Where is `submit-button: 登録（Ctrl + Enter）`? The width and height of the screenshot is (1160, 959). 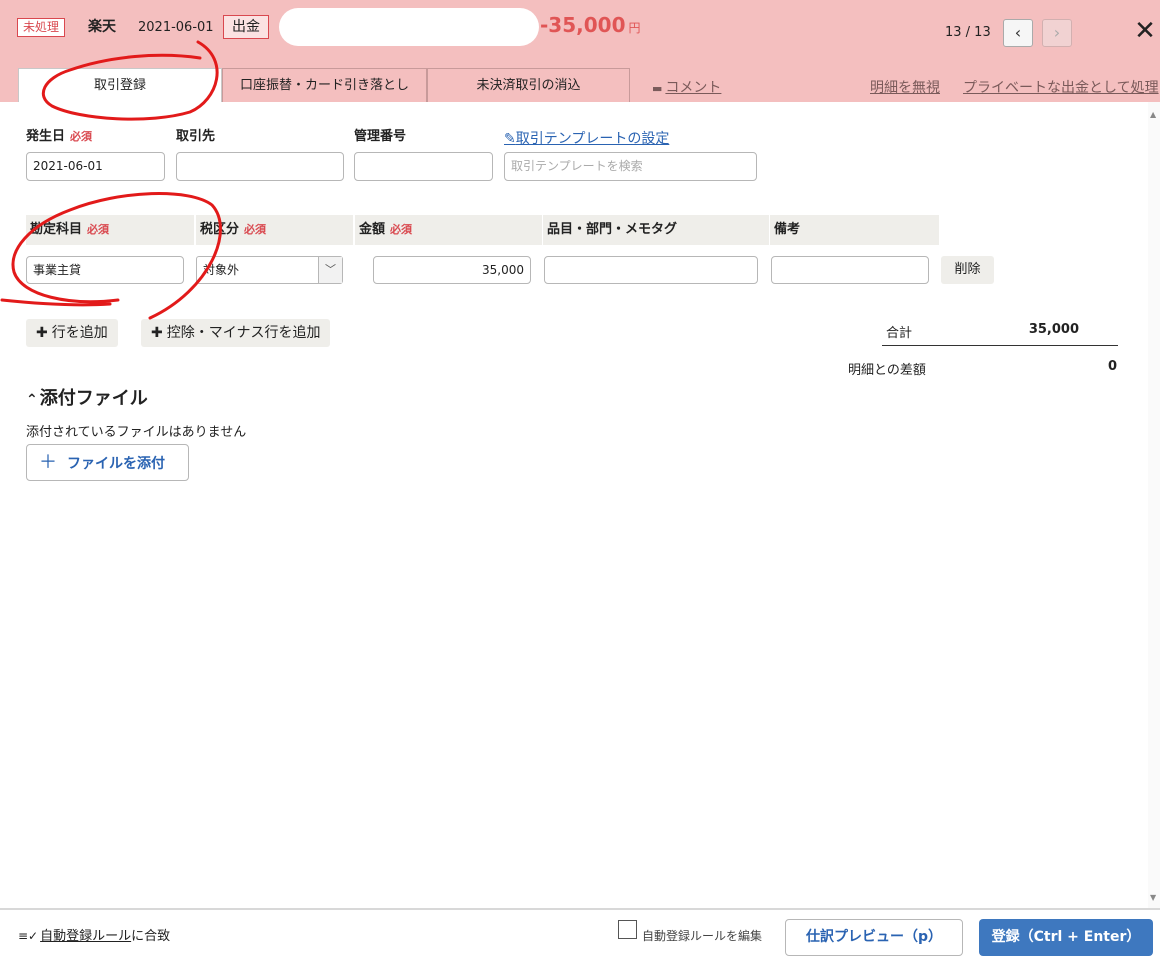
submit-button: 登録（Ctrl + Enter） is located at coordinates (1066, 937).